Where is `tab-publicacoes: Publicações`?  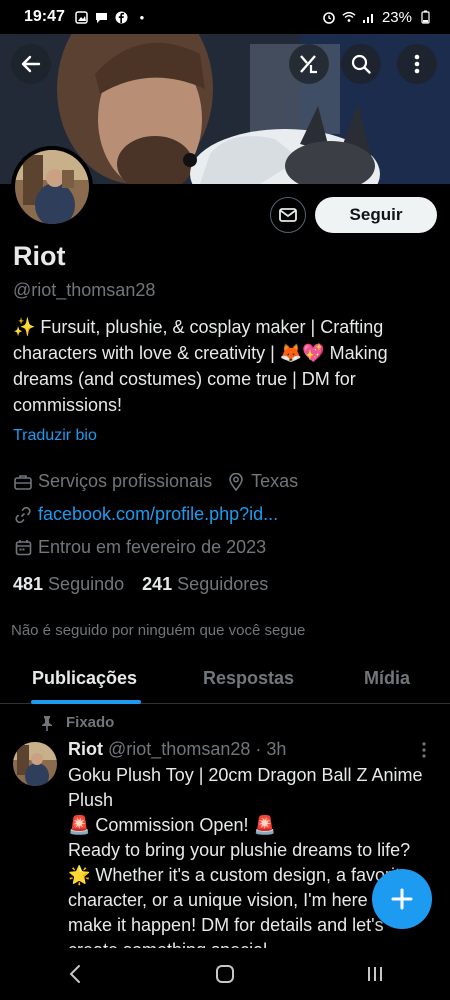
tab-publicacoes: Publicações is located at coordinates (84, 678).